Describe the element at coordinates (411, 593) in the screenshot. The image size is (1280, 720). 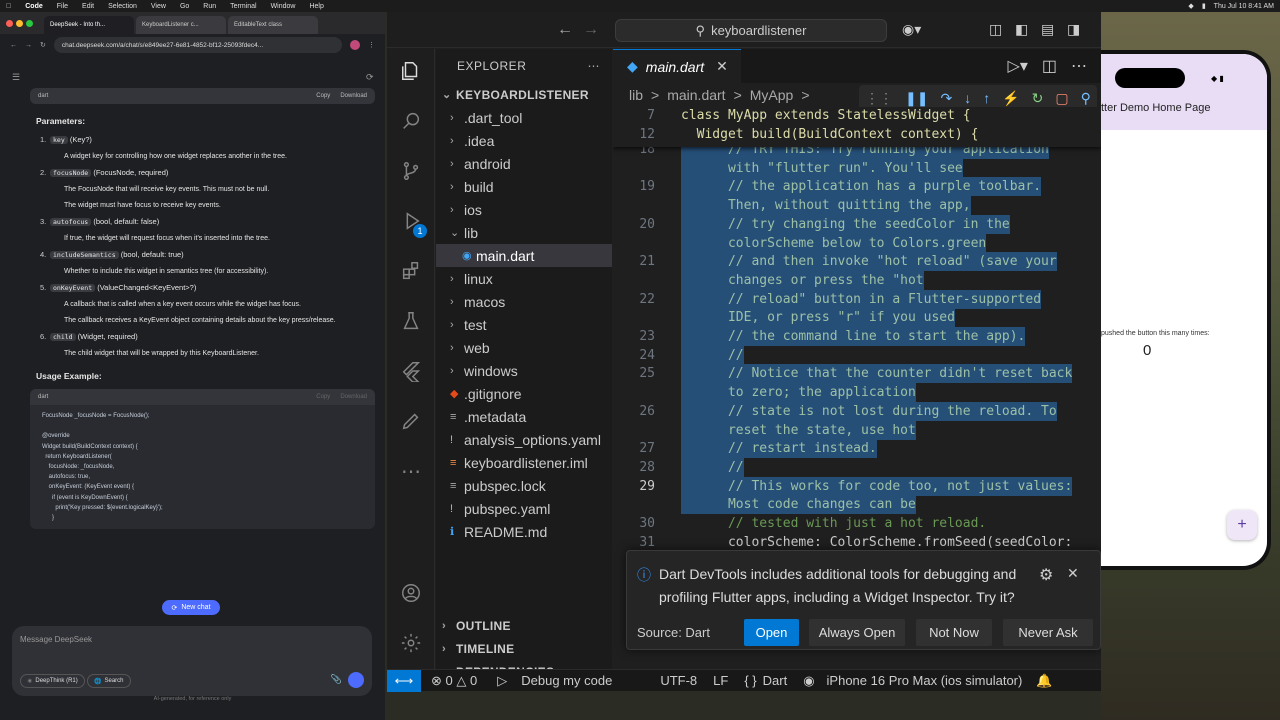
I see `accounts-icon` at that location.